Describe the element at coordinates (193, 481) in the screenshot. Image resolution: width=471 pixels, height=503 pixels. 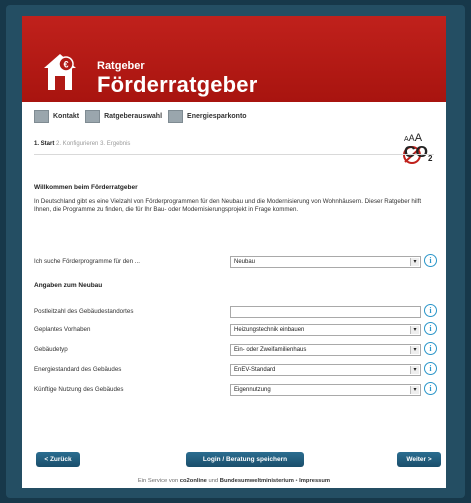
I see `footer-link-co2online: co2online` at that location.